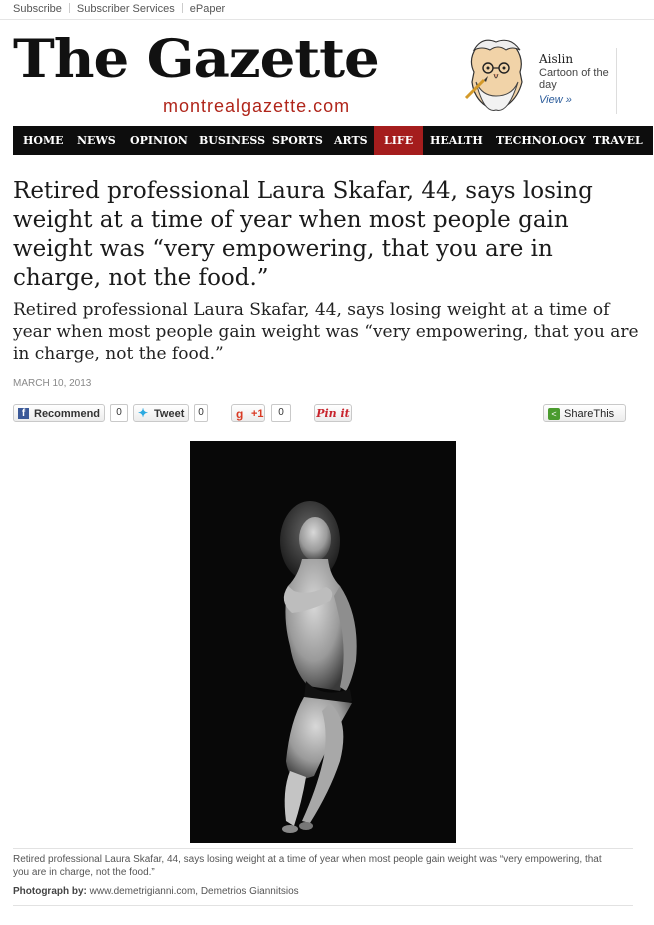 This screenshot has height=925, width=654. What do you see at coordinates (159, 140) in the screenshot?
I see `nav-item-opinion: OPINION` at bounding box center [159, 140].